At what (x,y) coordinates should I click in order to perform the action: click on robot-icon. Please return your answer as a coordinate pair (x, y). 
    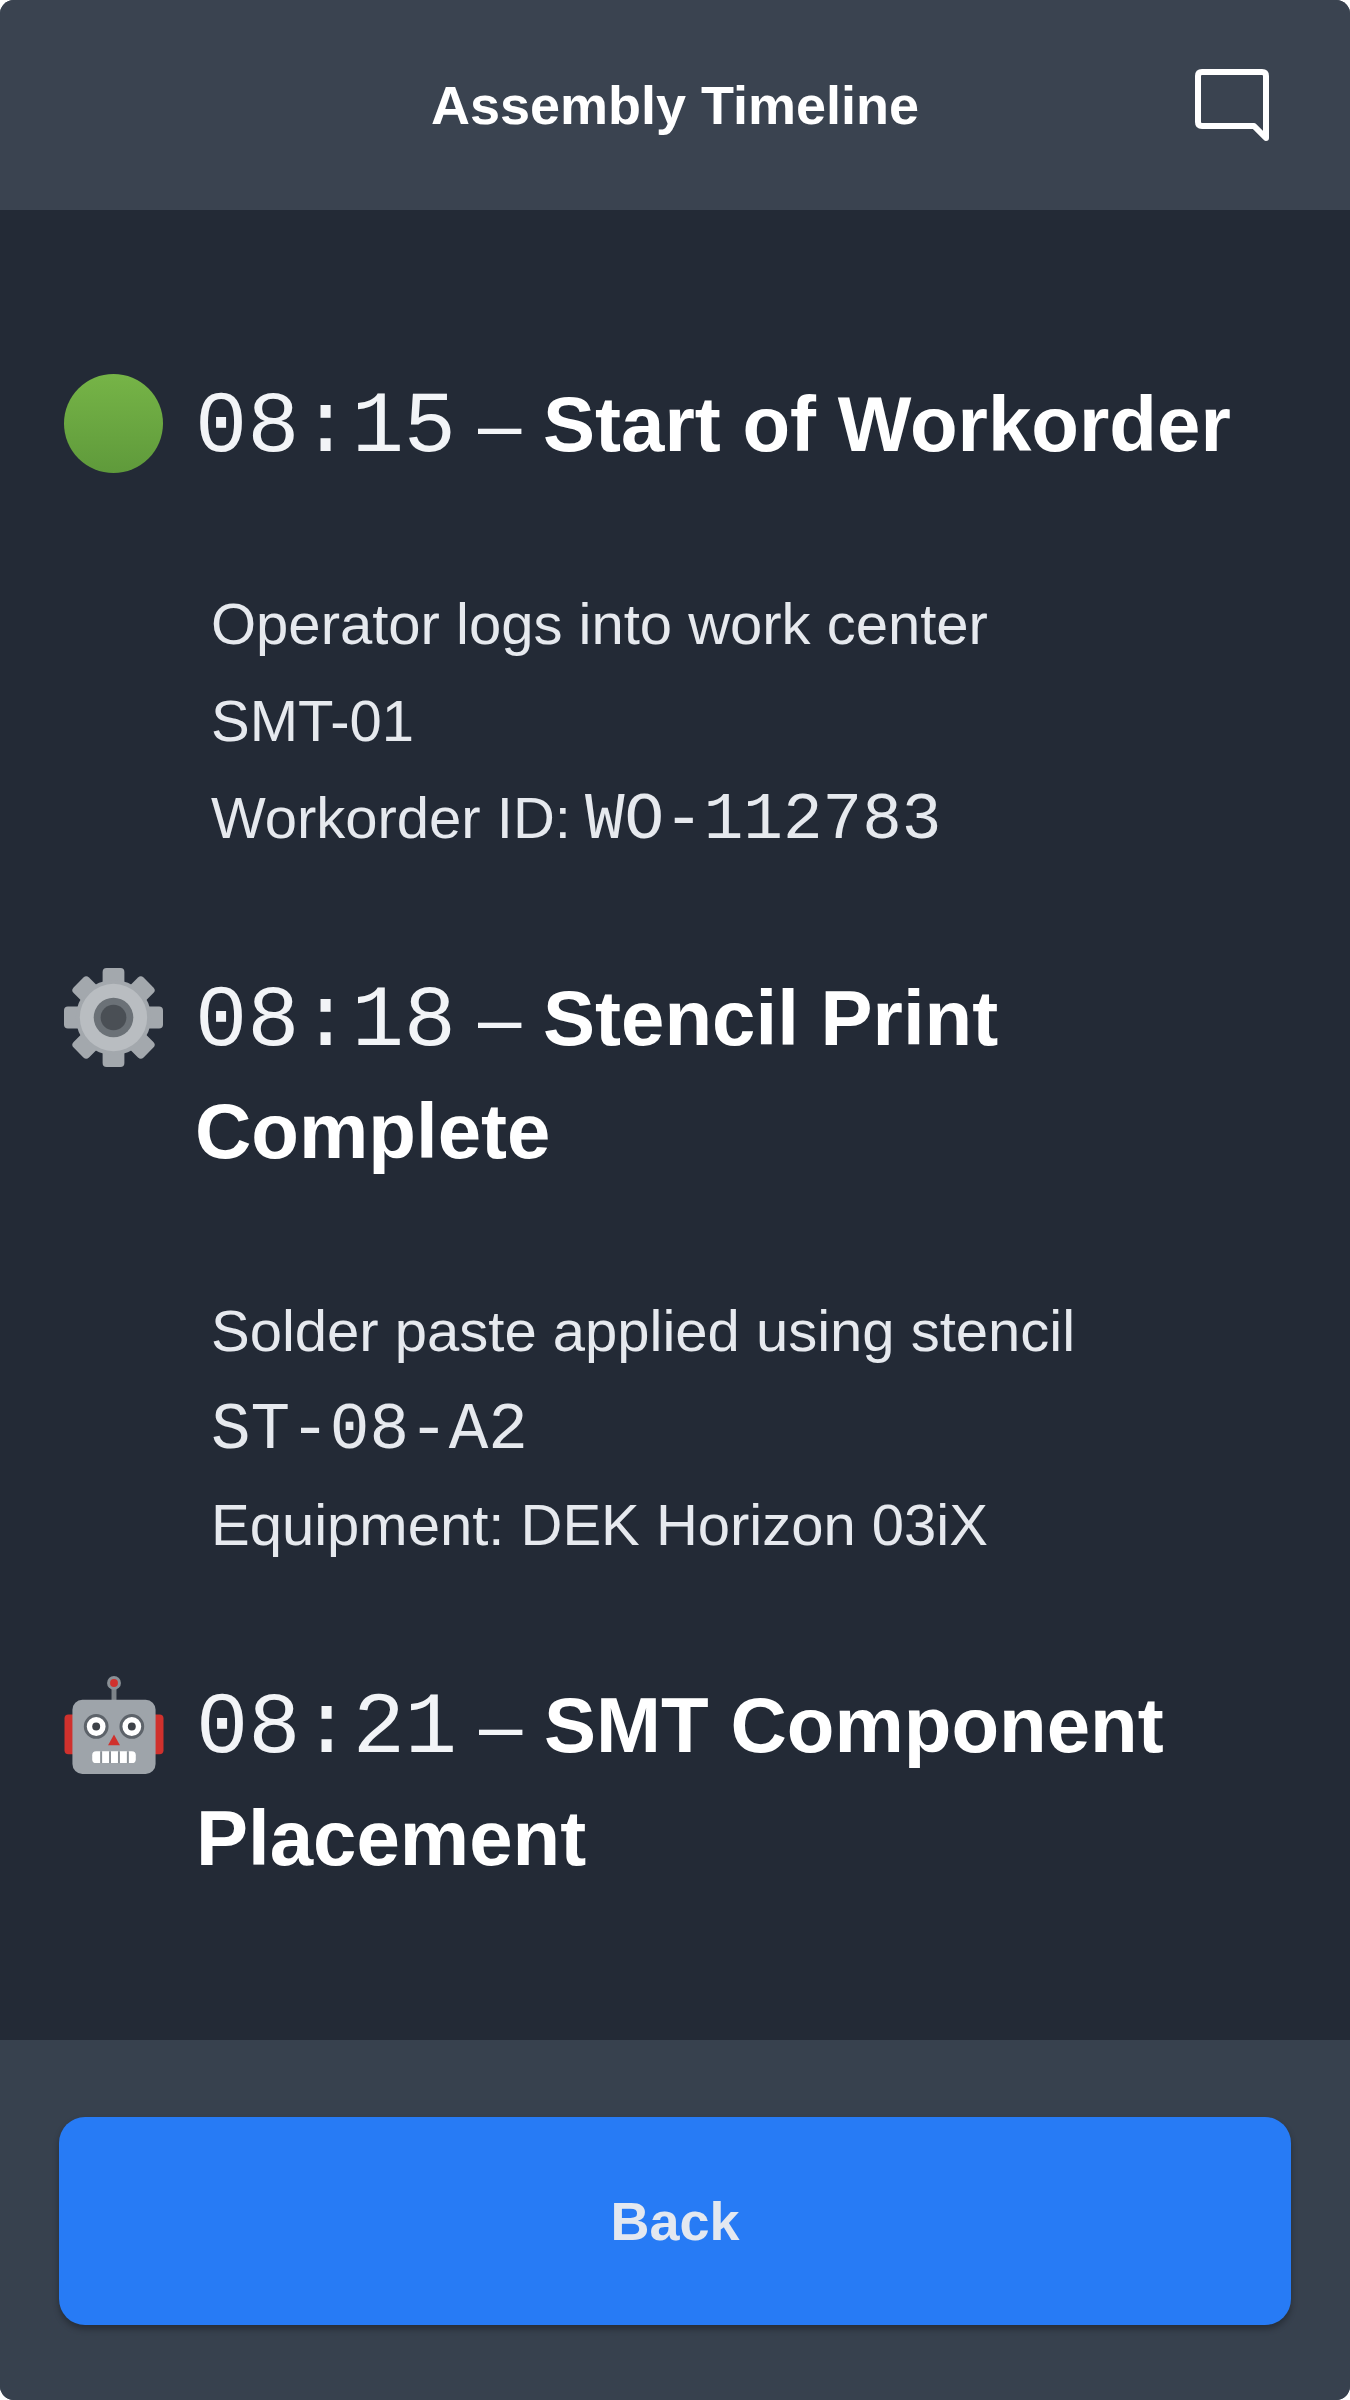
    Looking at the image, I should click on (114, 1724).